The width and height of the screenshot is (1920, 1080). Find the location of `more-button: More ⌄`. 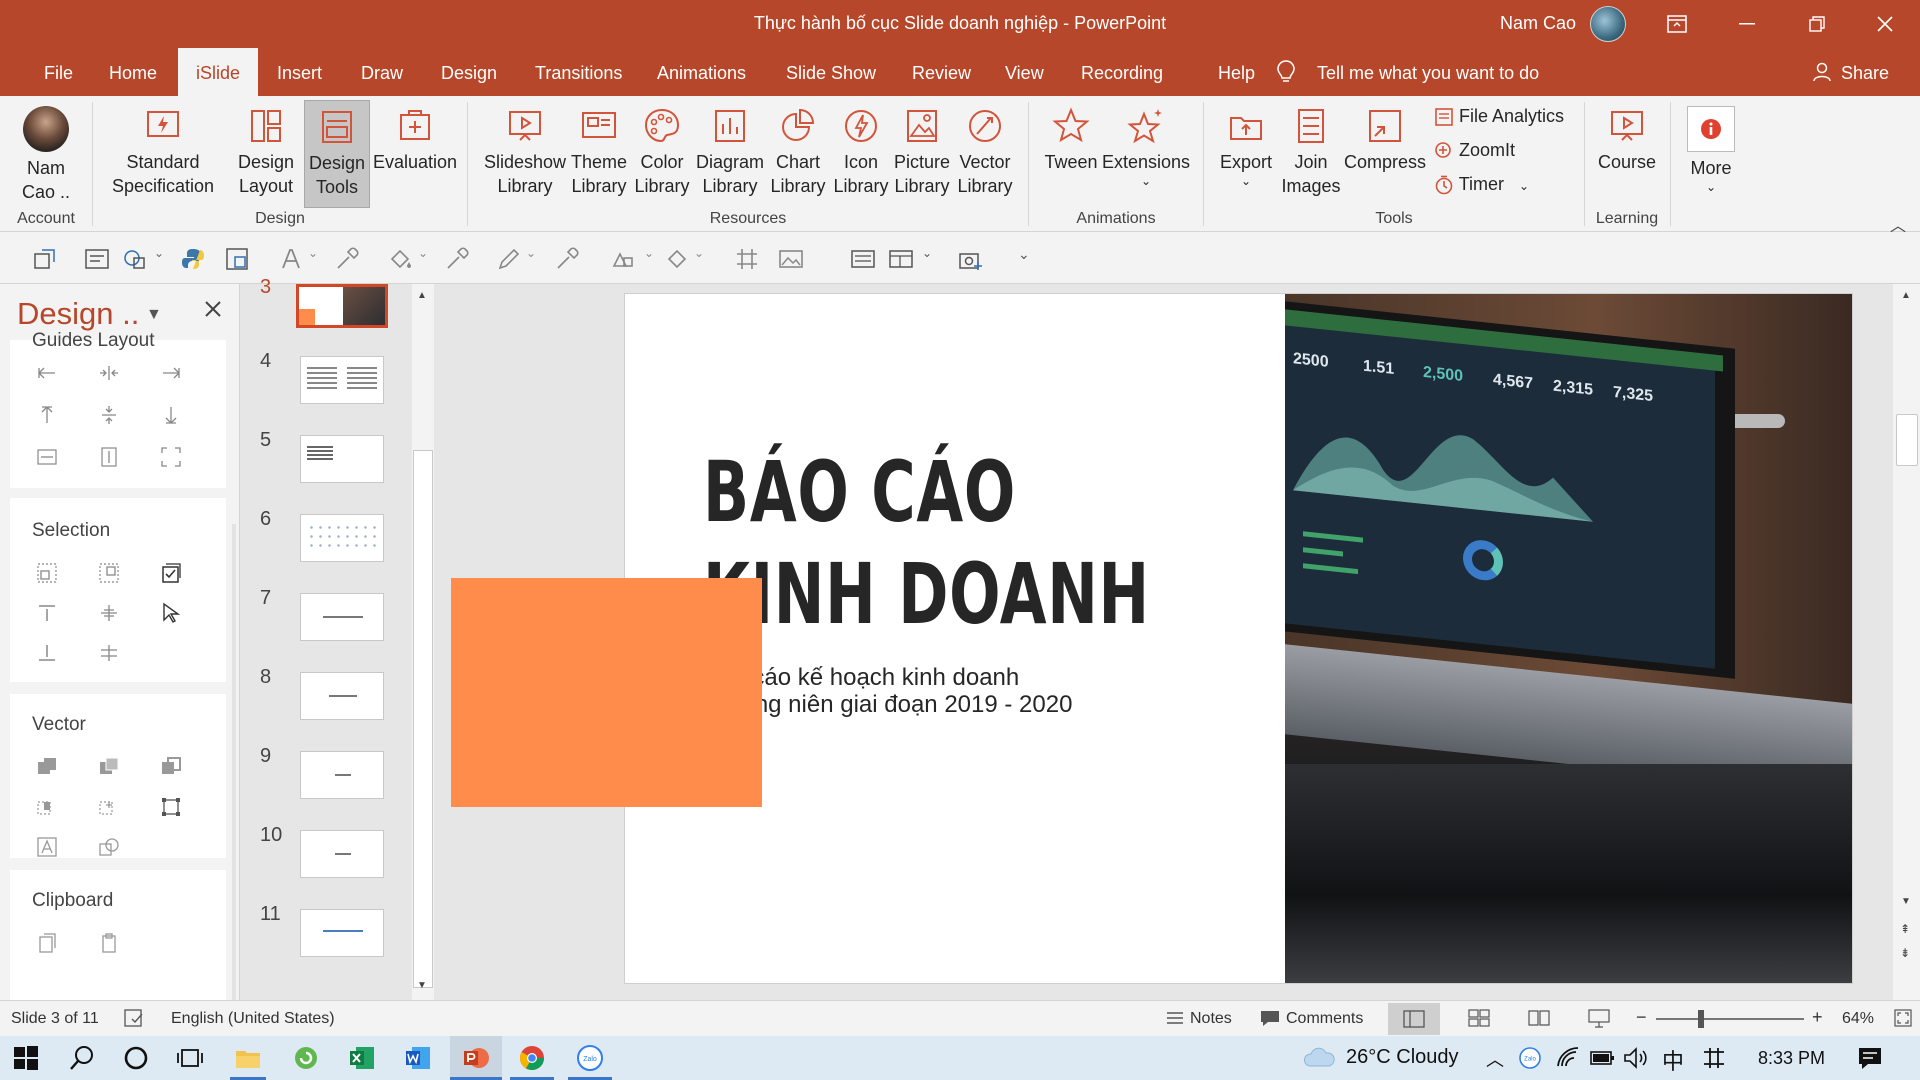

more-button: More ⌄ is located at coordinates (1711, 150).